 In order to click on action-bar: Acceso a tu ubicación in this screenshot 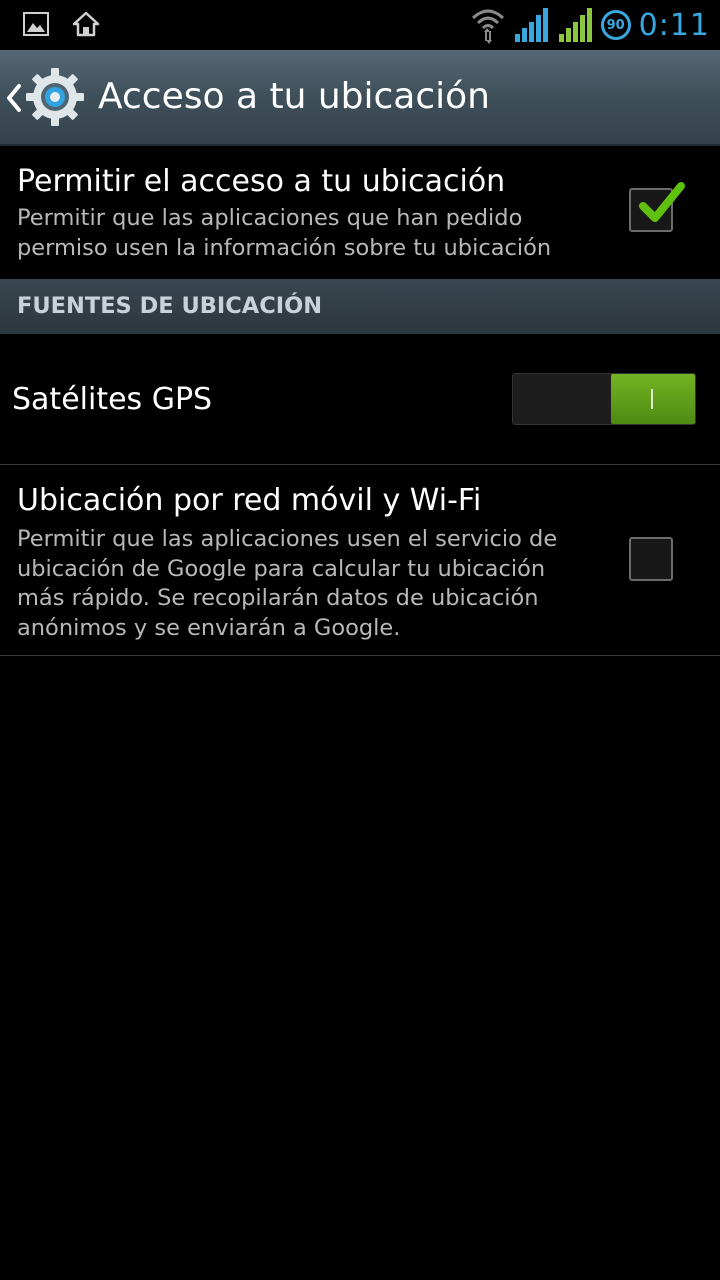, I will do `click(360, 98)`.